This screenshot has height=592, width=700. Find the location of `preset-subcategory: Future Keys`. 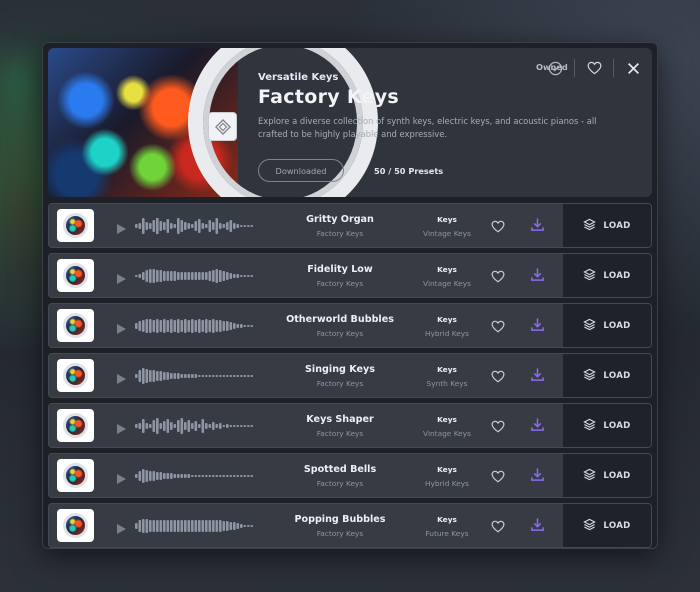

preset-subcategory: Future Keys is located at coordinates (447, 533).